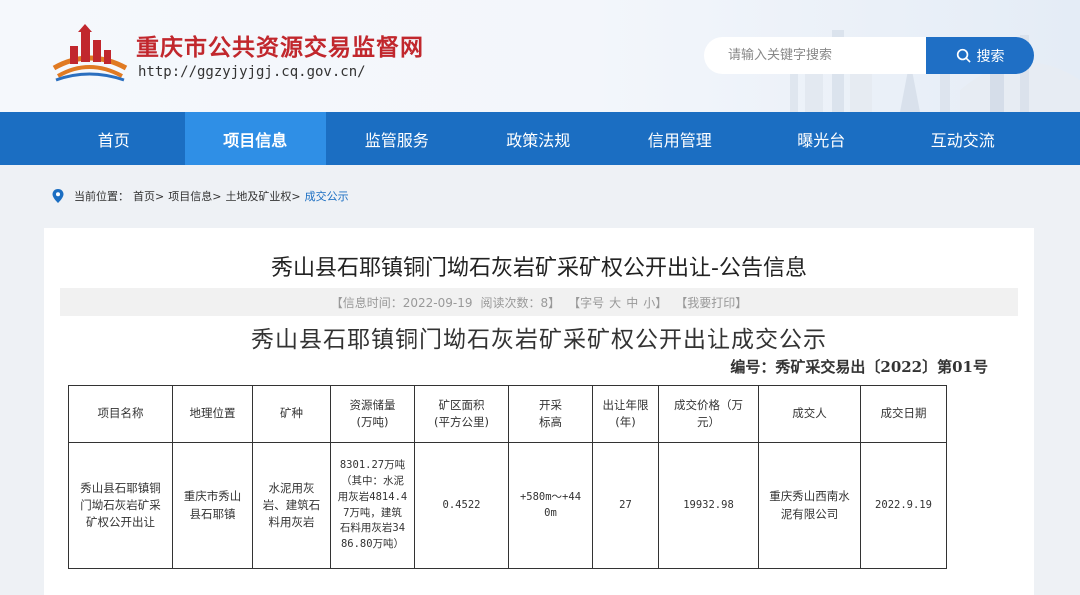 The height and width of the screenshot is (595, 1080). What do you see at coordinates (615, 302) in the screenshot?
I see `font-size-large-link: 大` at bounding box center [615, 302].